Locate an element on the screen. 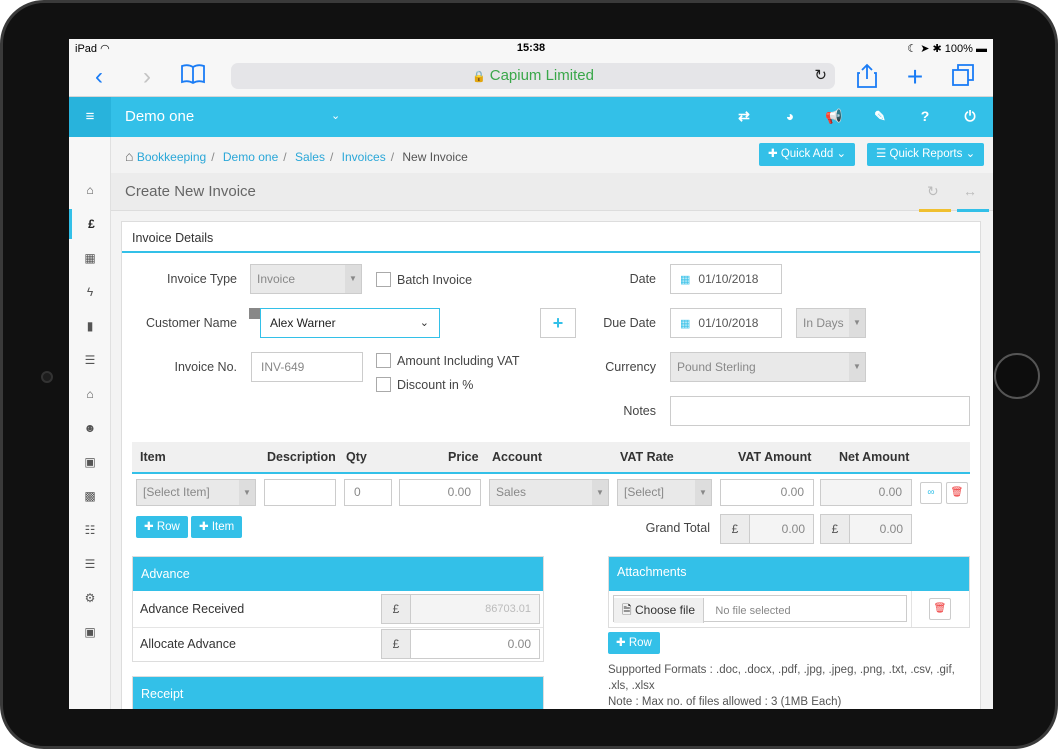  server-icon: ☰ is located at coordinates (90, 360).